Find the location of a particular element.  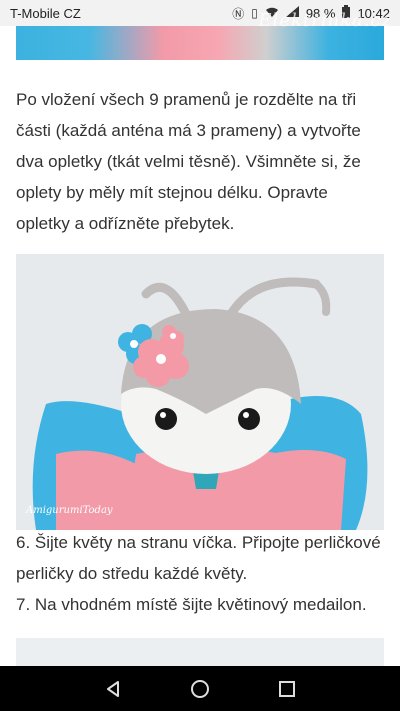

previous-photo-fragment is located at coordinates (200, 43).